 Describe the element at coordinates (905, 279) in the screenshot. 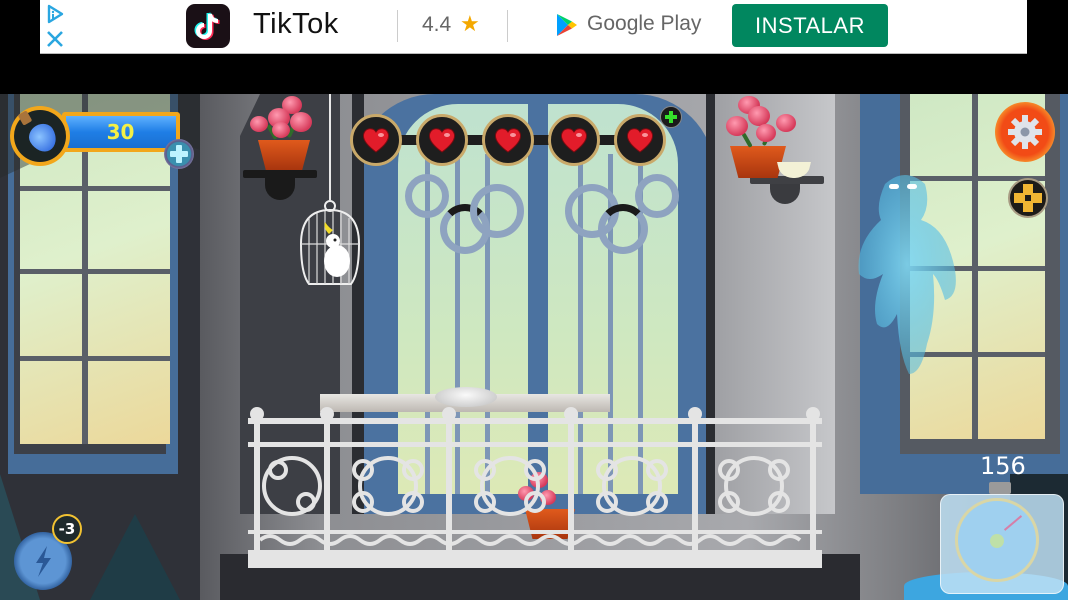

I see `ghost-character` at that location.